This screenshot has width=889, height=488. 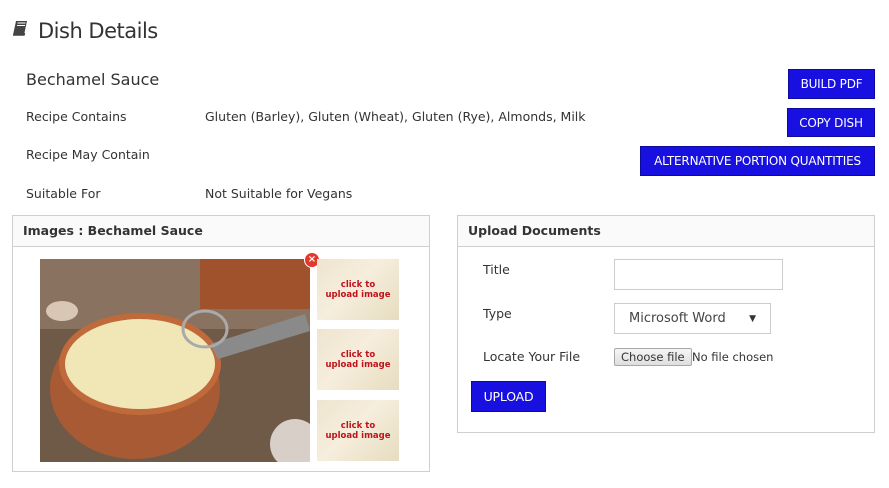 What do you see at coordinates (221, 231) in the screenshot?
I see `images-panel-title: Images : Bechamel Sauce` at bounding box center [221, 231].